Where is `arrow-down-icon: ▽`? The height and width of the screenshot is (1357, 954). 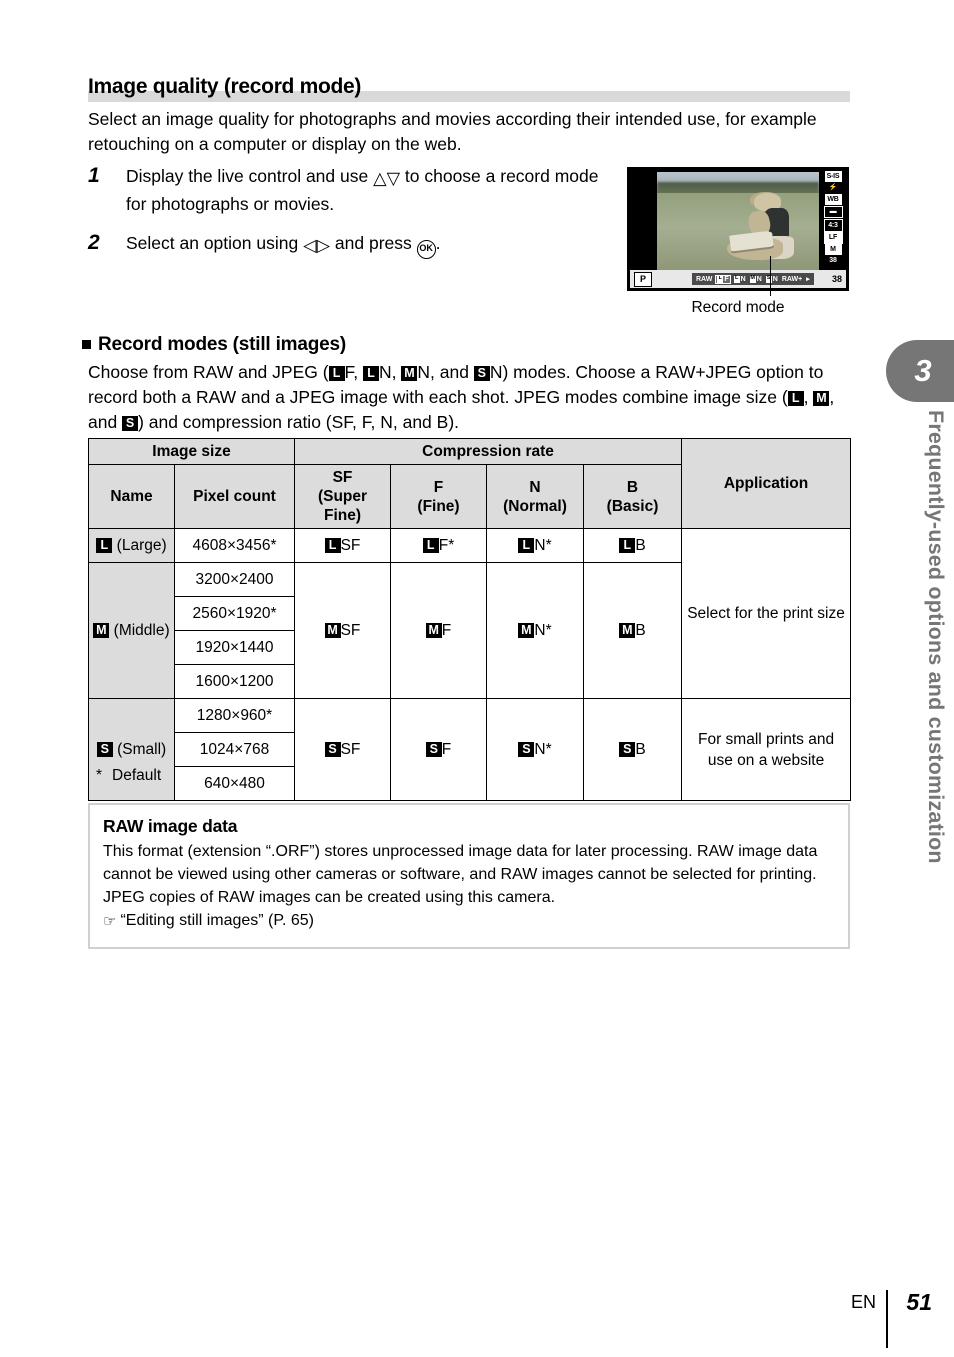
arrow-down-icon: ▽ is located at coordinates (393, 178).